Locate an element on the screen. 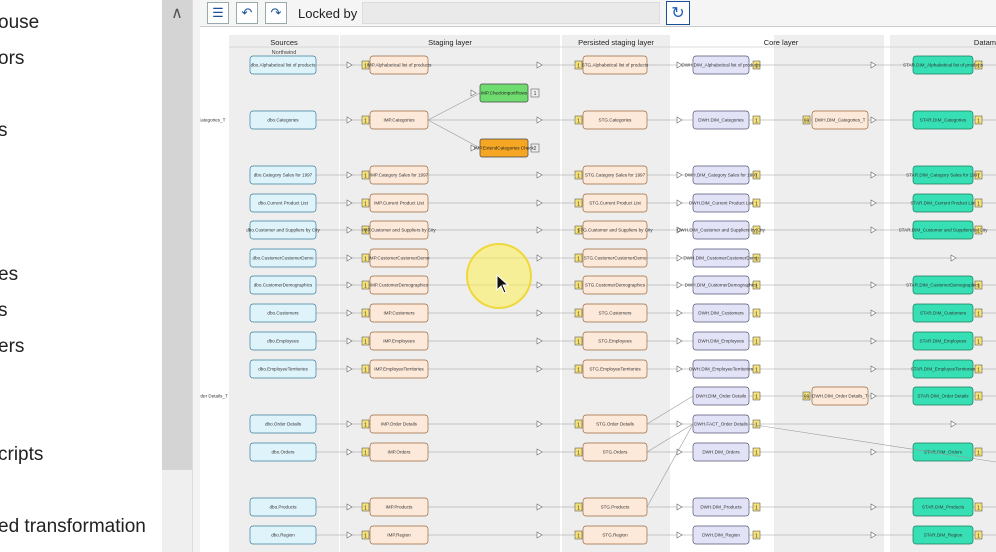  dwh-node: DWH.DIM_Categories is located at coordinates (721, 120).